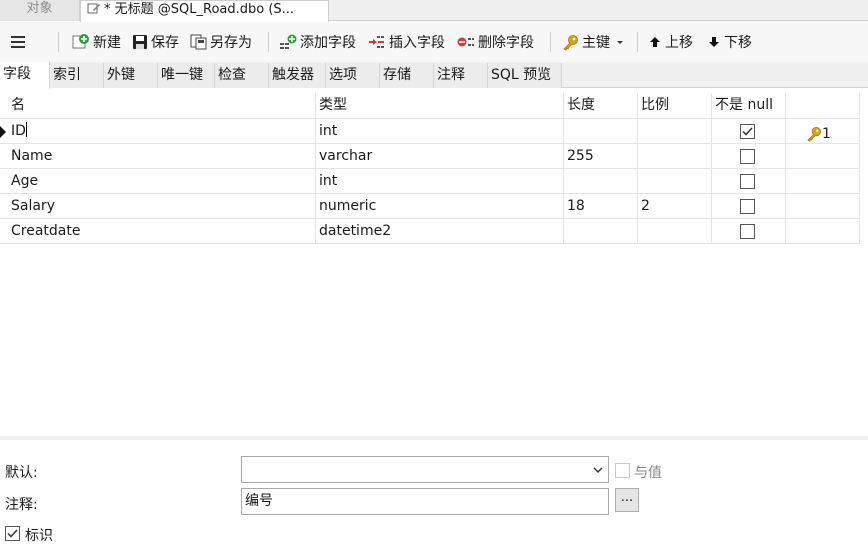 This screenshot has width=868, height=556. Describe the element at coordinates (440, 231) in the screenshot. I see `field-type-cell: datetime2` at that location.